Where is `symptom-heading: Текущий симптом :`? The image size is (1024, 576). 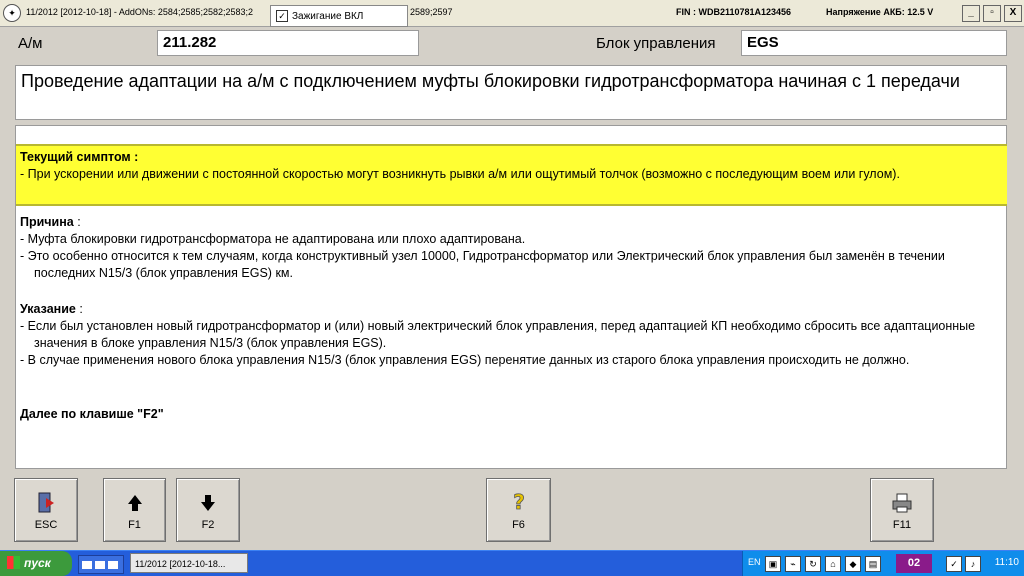 symptom-heading: Текущий симптом : is located at coordinates (79, 157).